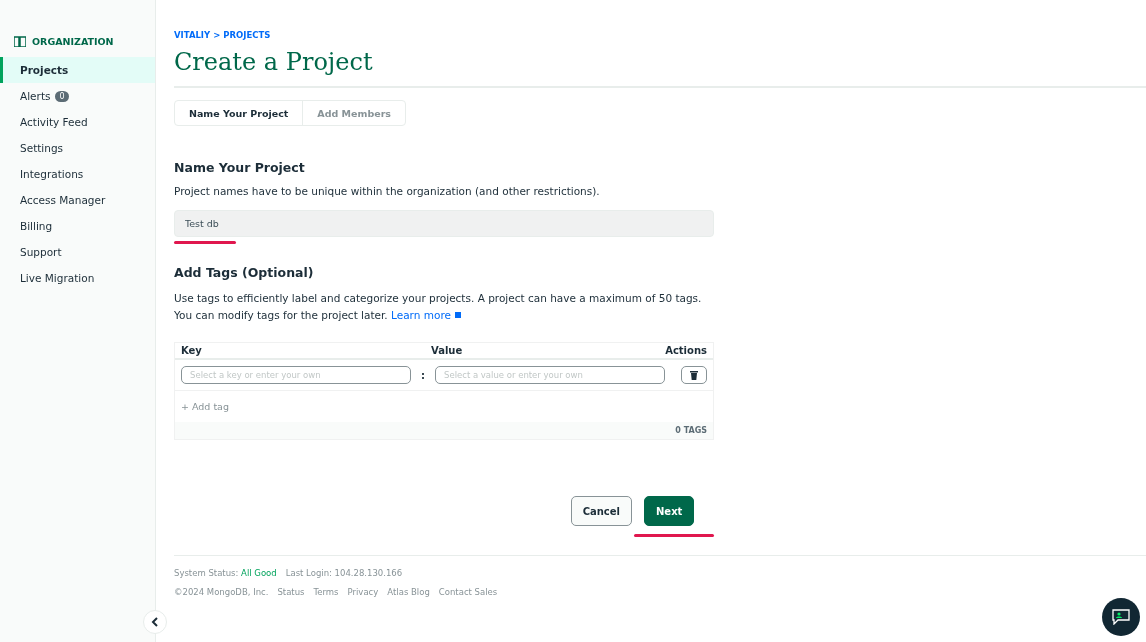 Image resolution: width=1146 pixels, height=642 pixels. I want to click on copyright: ©2024 MongoDB, Inc., so click(221, 592).